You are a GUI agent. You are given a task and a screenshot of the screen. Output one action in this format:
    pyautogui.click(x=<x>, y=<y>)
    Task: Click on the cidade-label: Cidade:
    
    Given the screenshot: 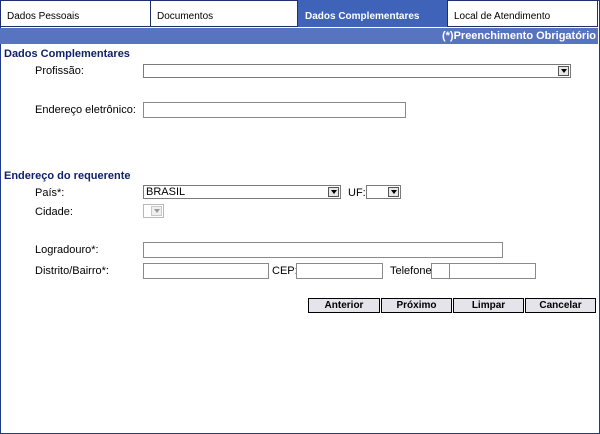 What is the action you would take?
    pyautogui.click(x=54, y=212)
    